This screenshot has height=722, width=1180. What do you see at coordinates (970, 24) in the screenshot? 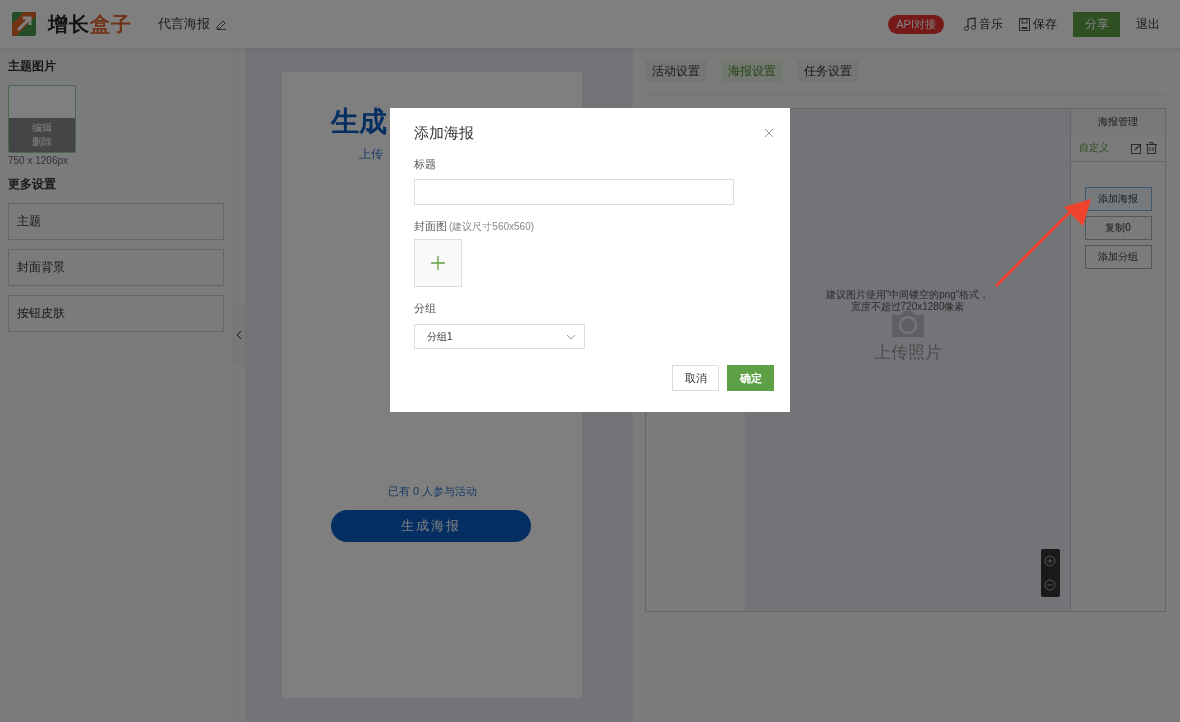
I see `music-icon` at bounding box center [970, 24].